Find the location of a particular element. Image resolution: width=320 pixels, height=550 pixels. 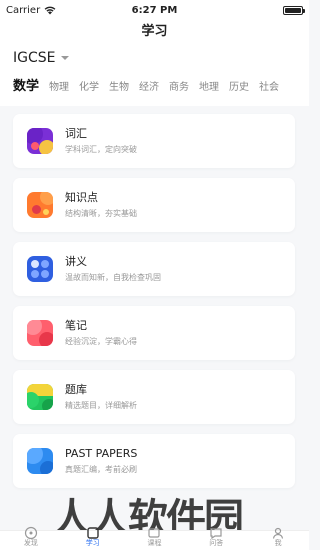

qa-icon is located at coordinates (216, 534).